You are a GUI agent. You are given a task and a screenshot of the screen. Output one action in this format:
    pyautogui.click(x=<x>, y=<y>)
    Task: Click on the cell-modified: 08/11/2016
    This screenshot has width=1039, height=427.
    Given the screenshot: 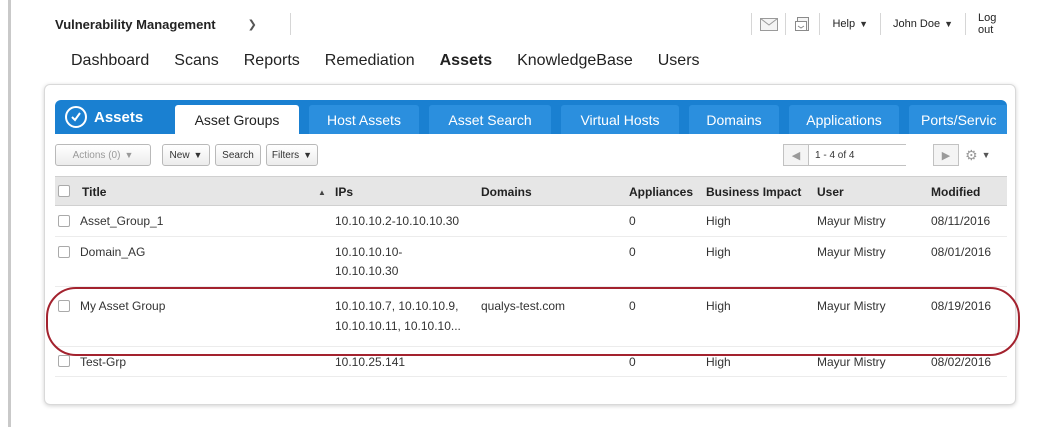 What is the action you would take?
    pyautogui.click(x=961, y=221)
    